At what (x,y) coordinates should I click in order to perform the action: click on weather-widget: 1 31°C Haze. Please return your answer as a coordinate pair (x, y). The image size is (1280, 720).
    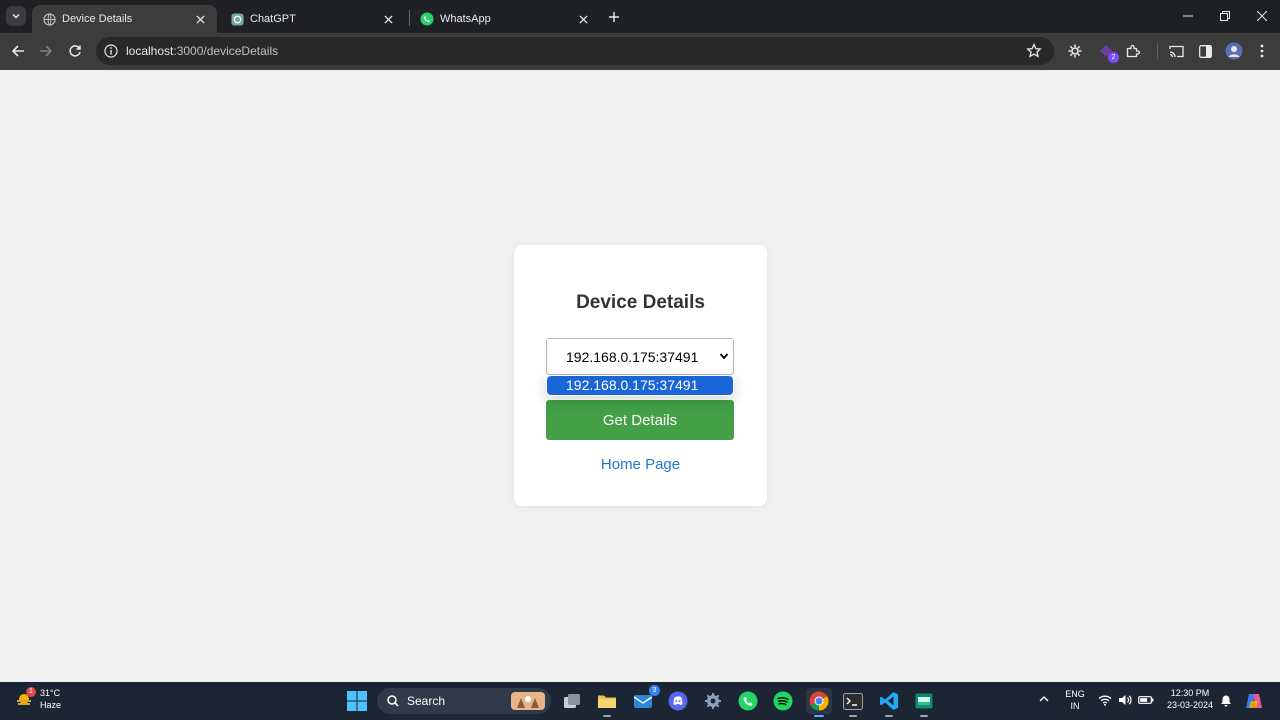
    Looking at the image, I should click on (37, 699).